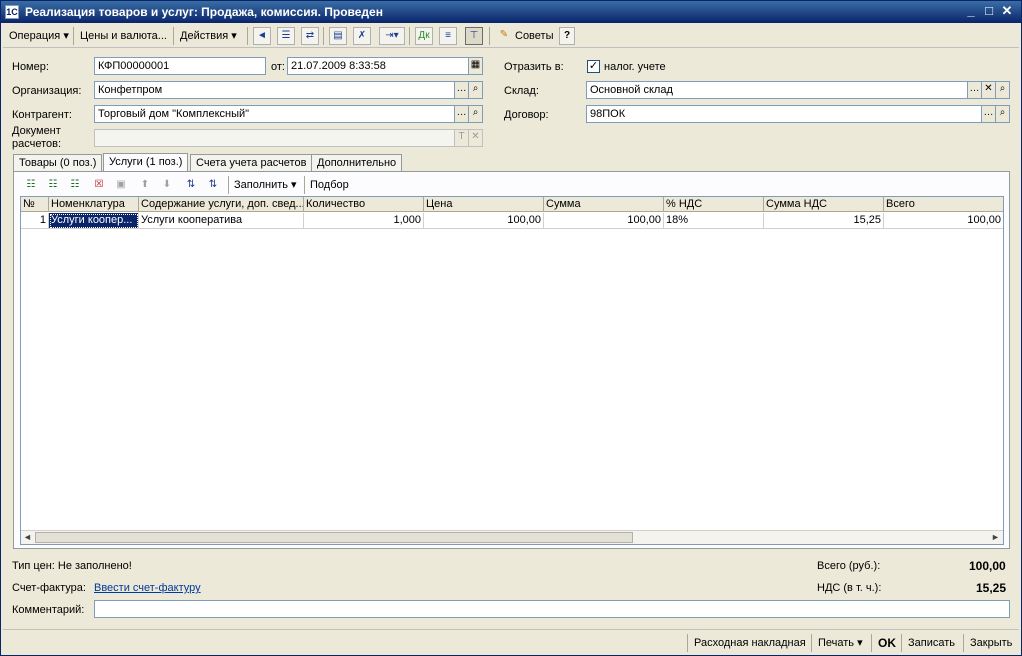  I want to click on enter-invoice-link: Ввести счет-фактуру, so click(147, 588).